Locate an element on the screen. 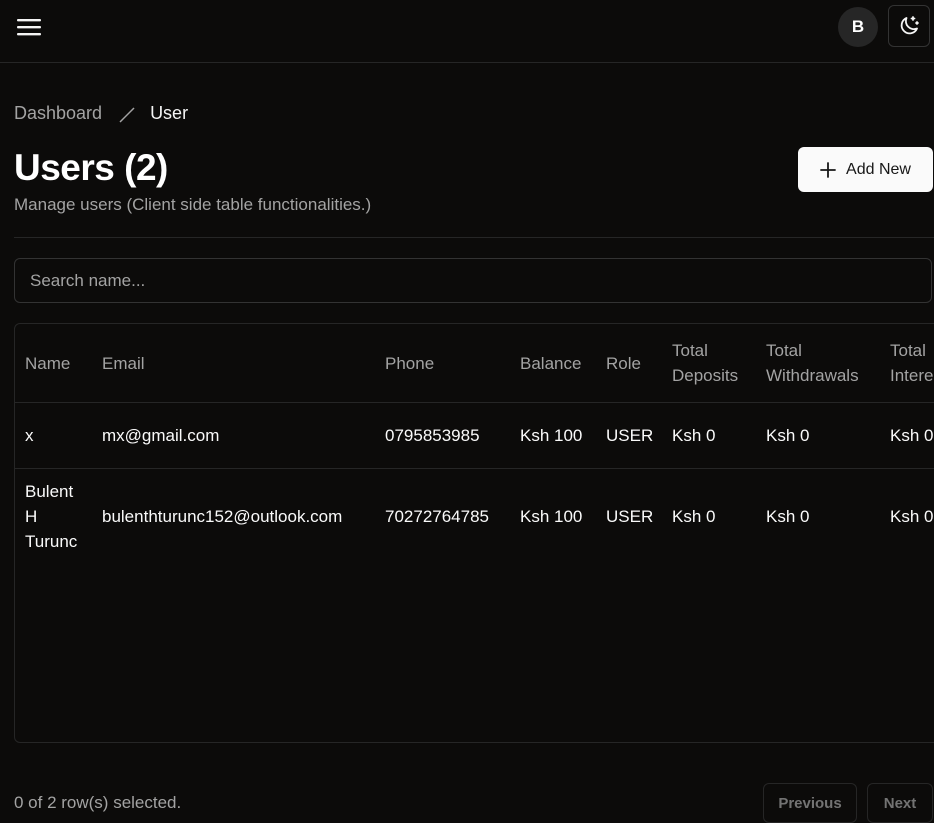 The image size is (934, 823). plus-icon is located at coordinates (828, 169).